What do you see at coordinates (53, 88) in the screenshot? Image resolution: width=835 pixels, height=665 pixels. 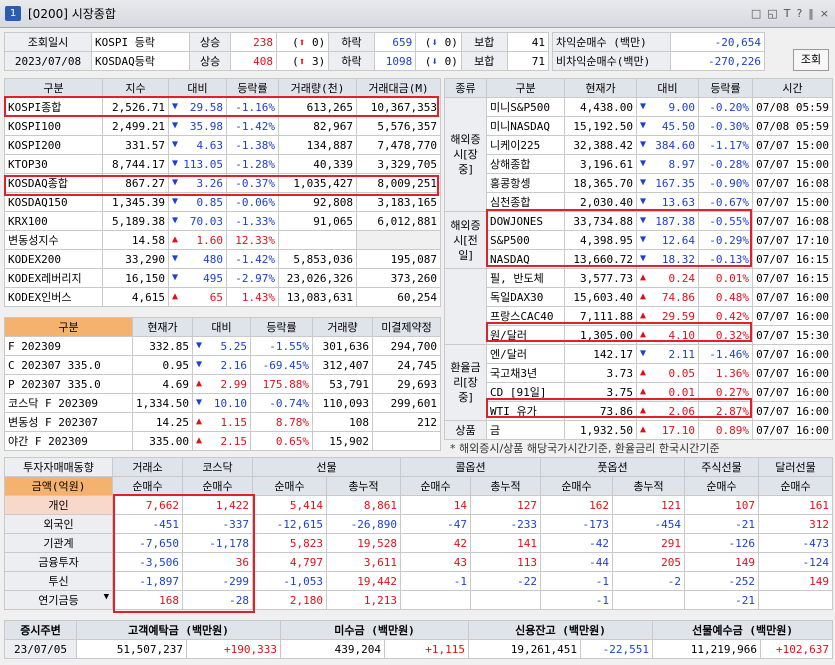 I see `col-header: 구분` at bounding box center [53, 88].